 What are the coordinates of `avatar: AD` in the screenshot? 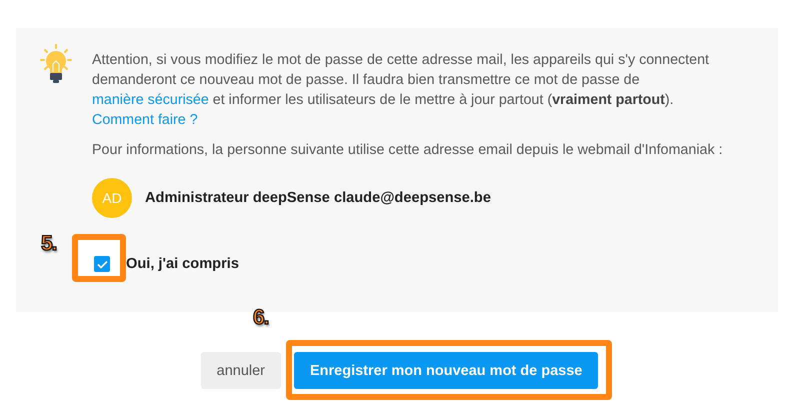 It's located at (112, 198).